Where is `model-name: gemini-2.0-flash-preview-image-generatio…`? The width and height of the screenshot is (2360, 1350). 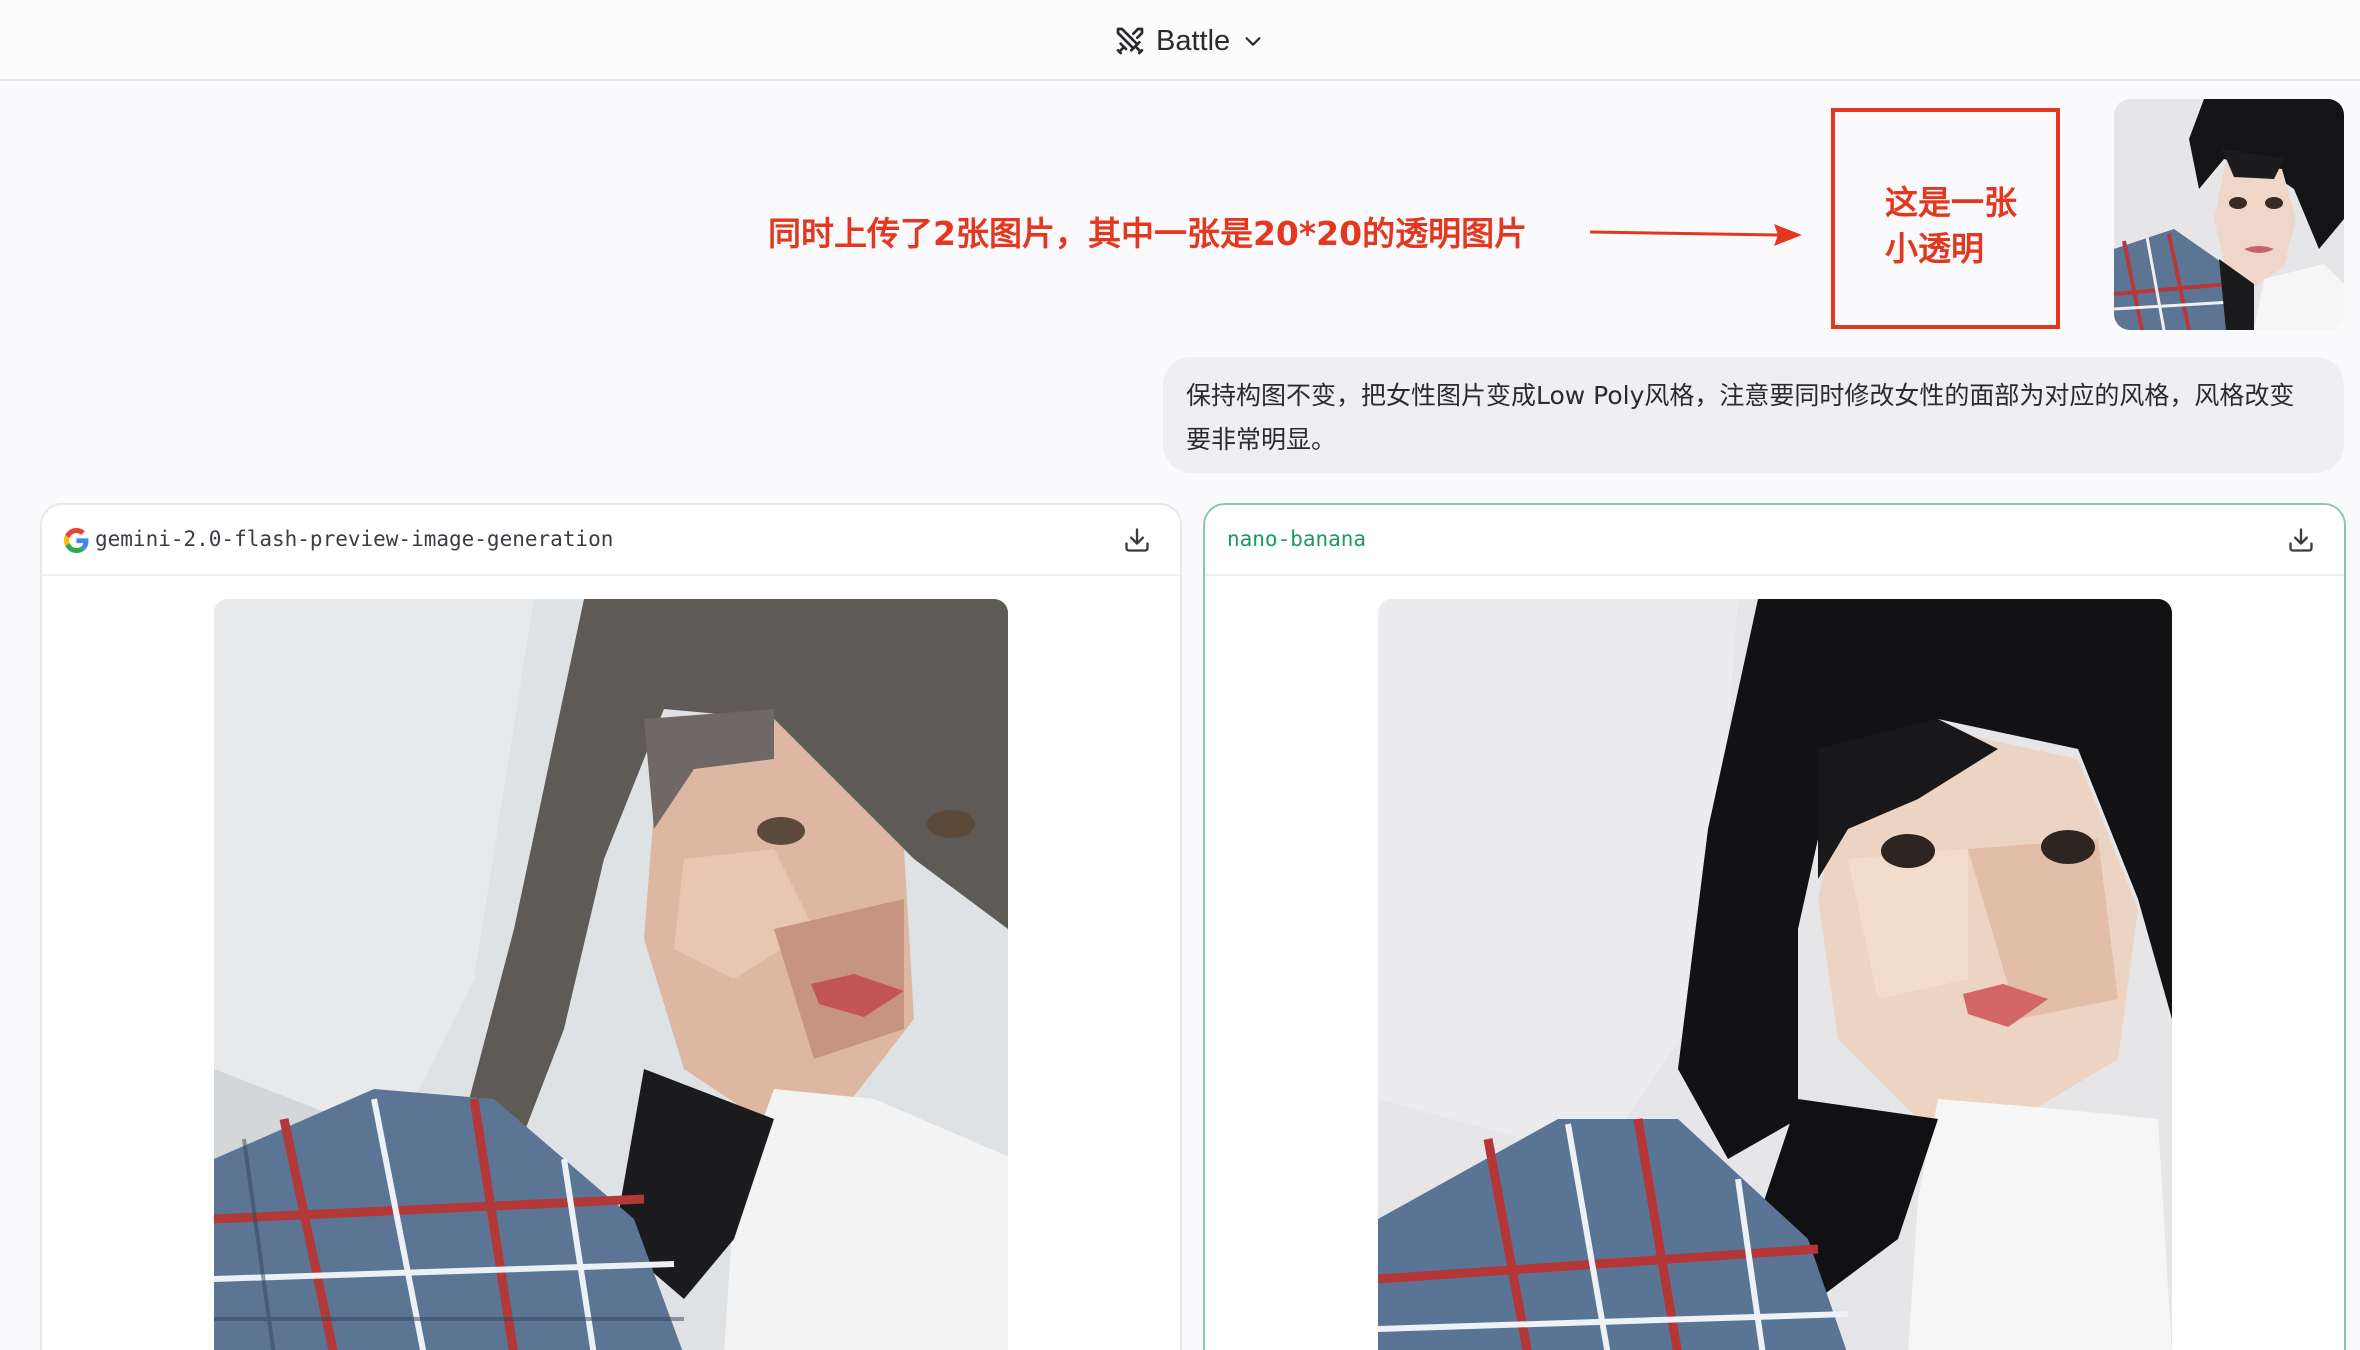
model-name: gemini-2.0-flash-preview-image-generatio… is located at coordinates (354, 539).